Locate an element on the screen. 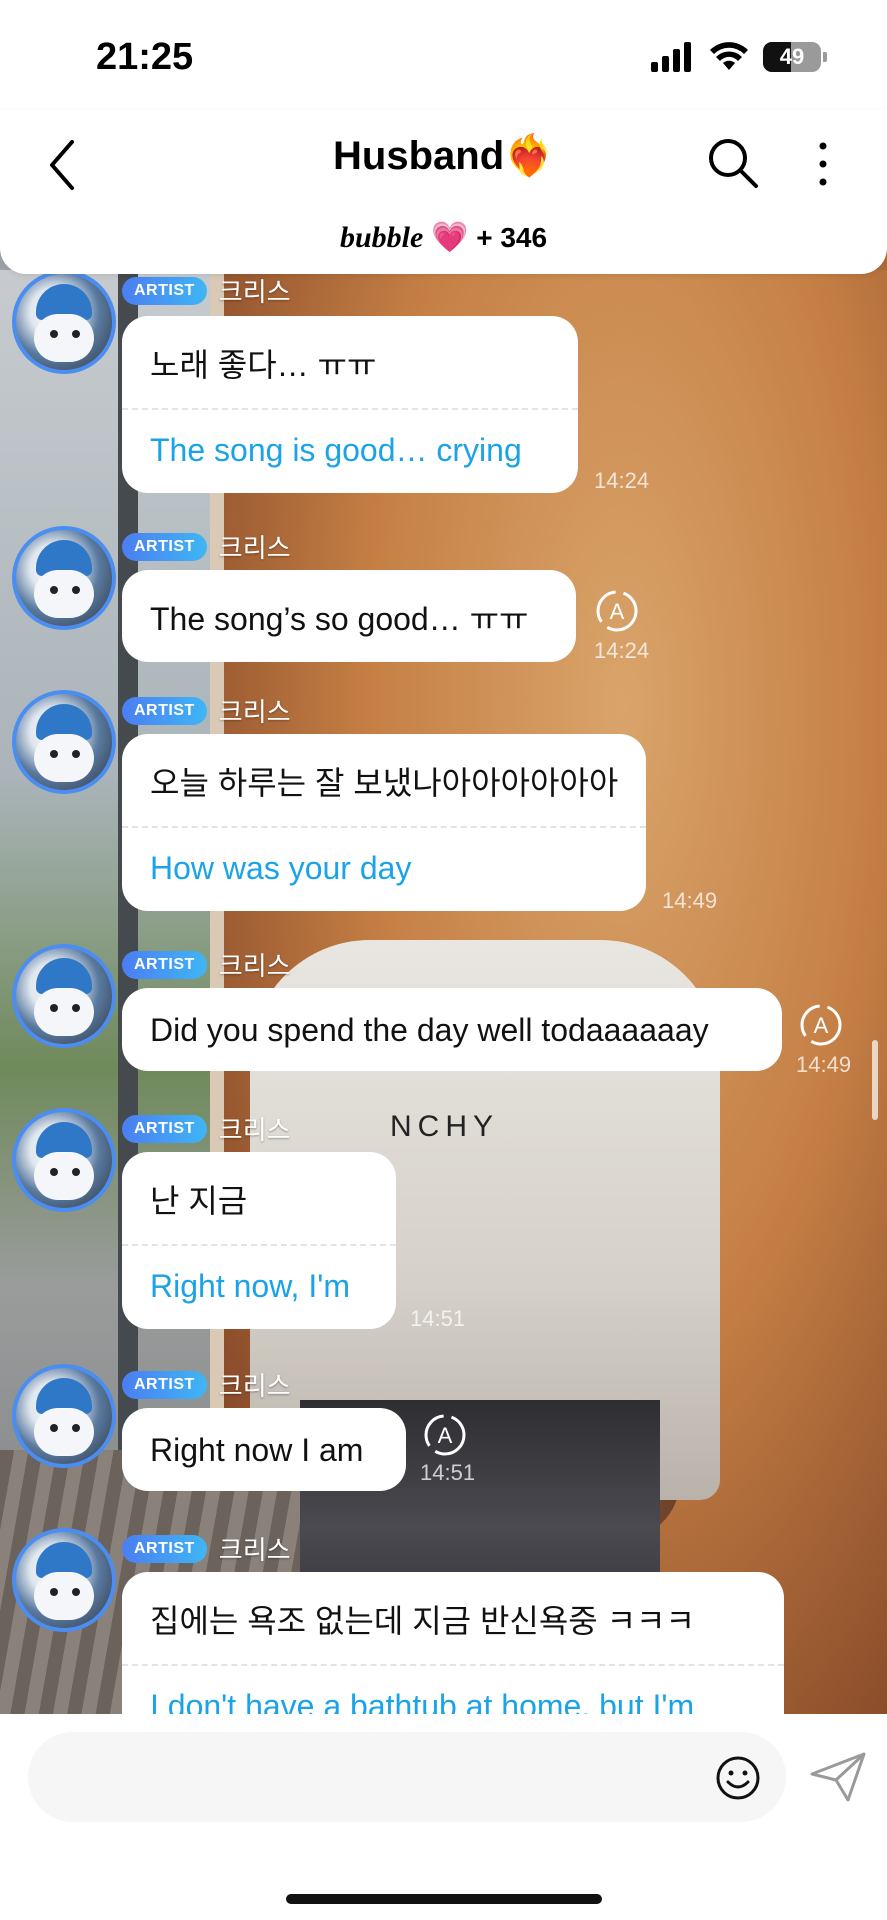 This screenshot has height=1920, width=887. message-translation-text: How was your day is located at coordinates (281, 868).